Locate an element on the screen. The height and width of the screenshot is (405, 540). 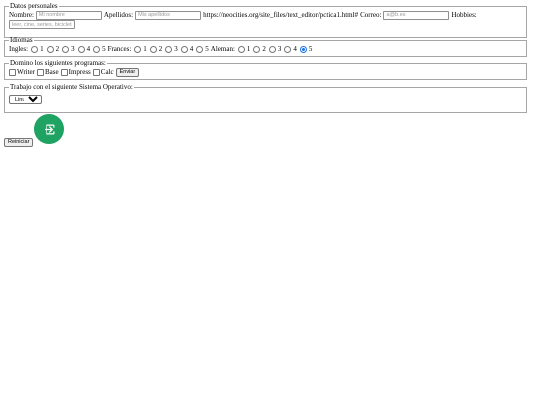
reiniciar-button: Reiniciar is located at coordinates (19, 142).